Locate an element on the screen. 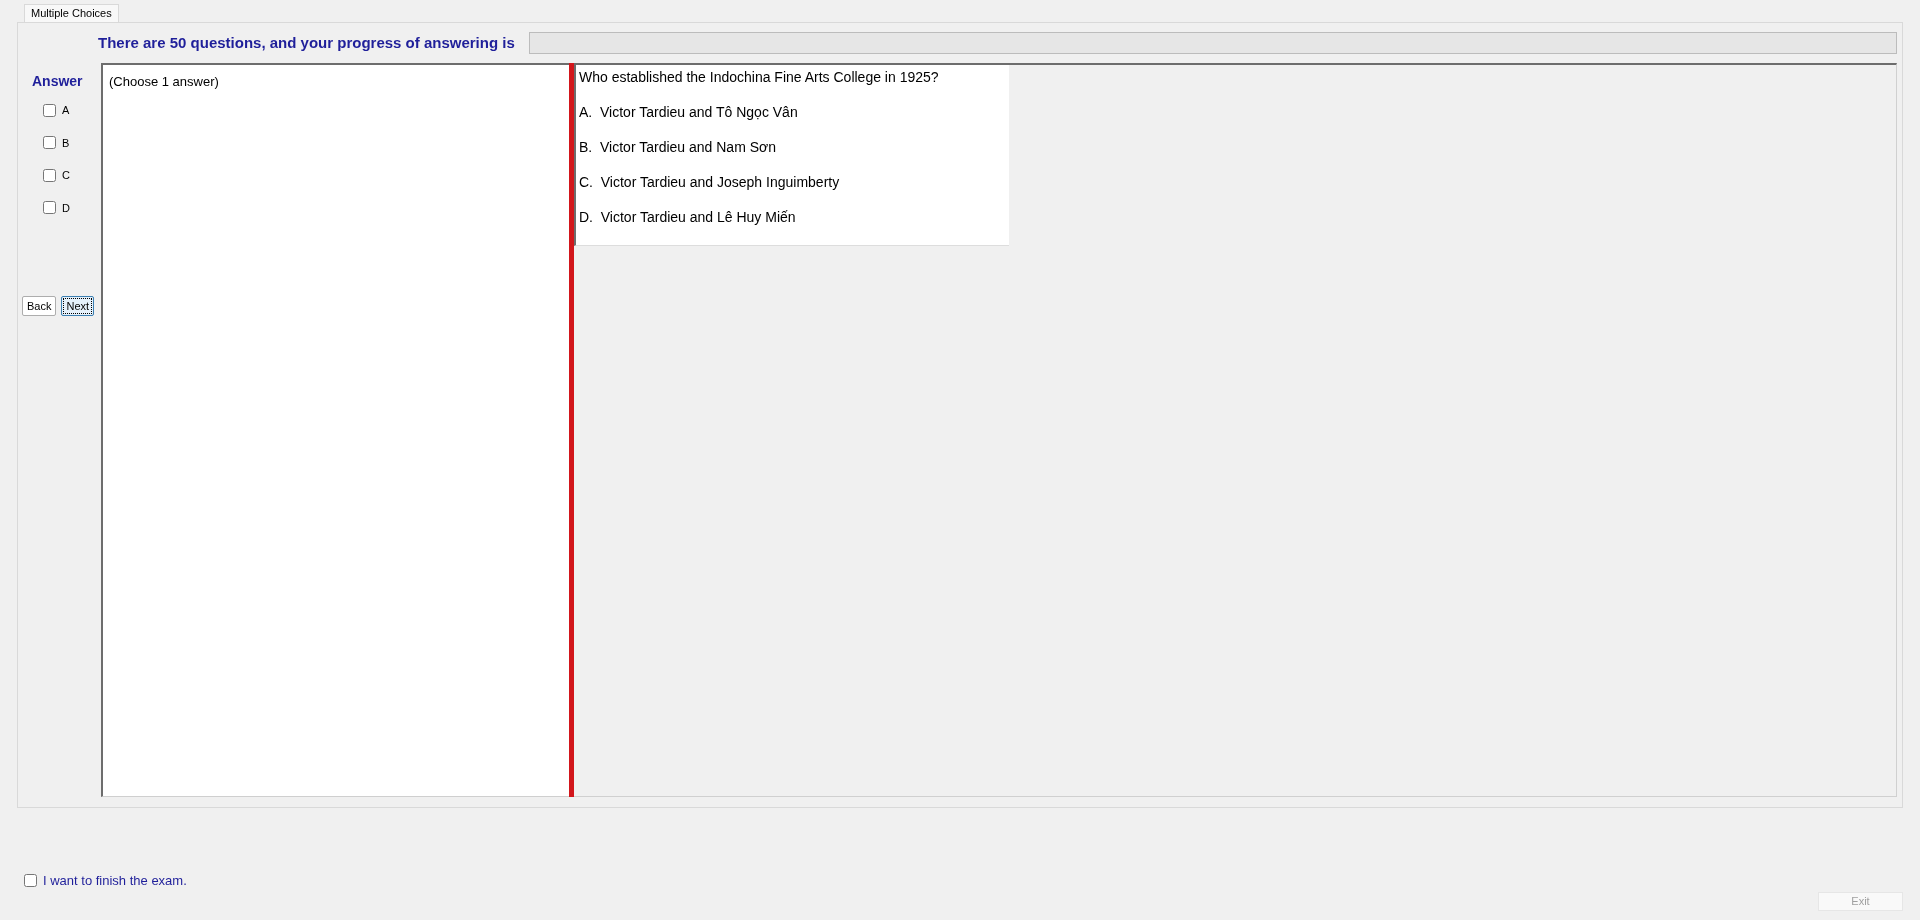 The image size is (1920, 920). answer-option-label: B is located at coordinates (66, 142).